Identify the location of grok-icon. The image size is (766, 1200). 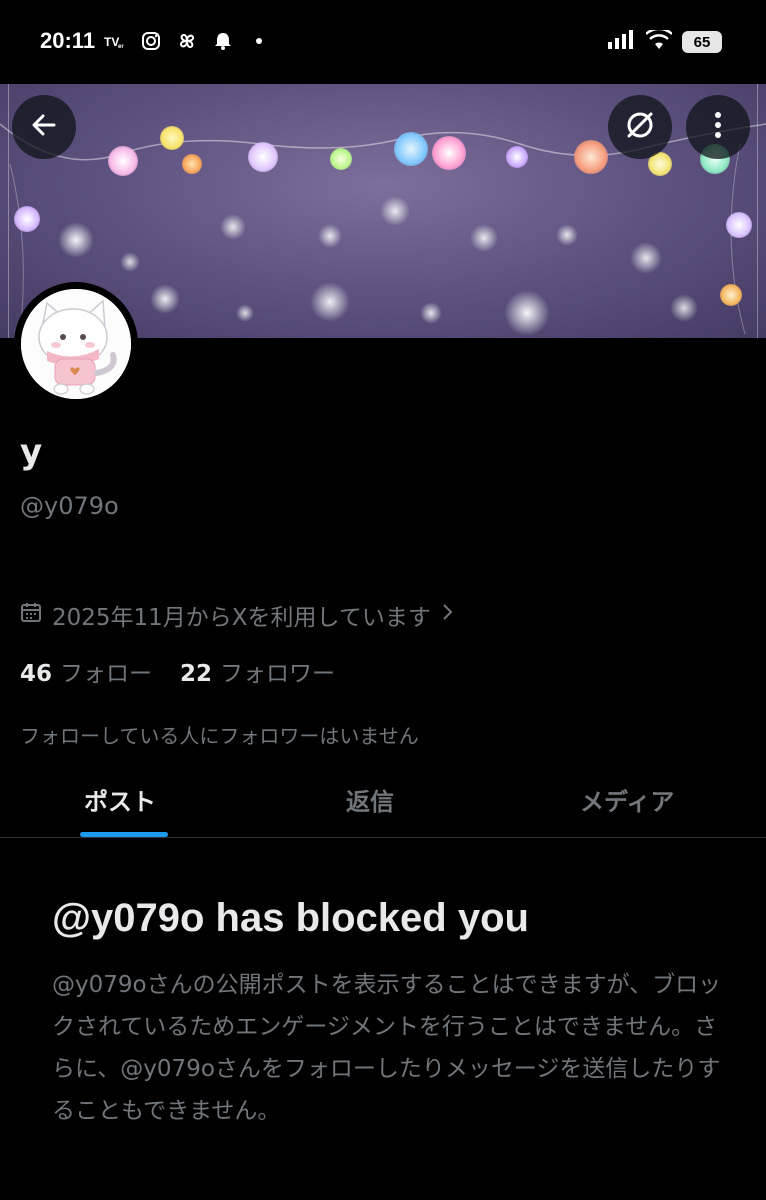
(640, 127).